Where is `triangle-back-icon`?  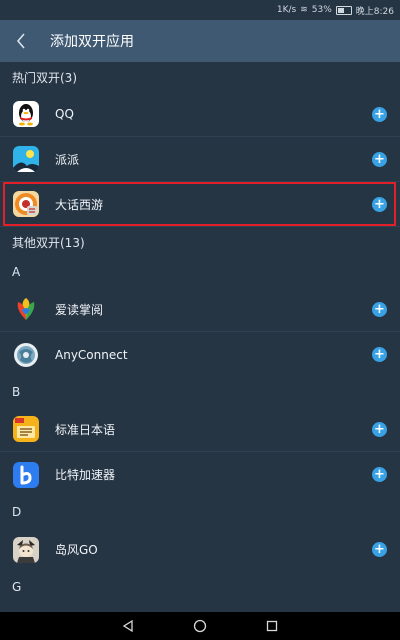 triangle-back-icon is located at coordinates (127, 626).